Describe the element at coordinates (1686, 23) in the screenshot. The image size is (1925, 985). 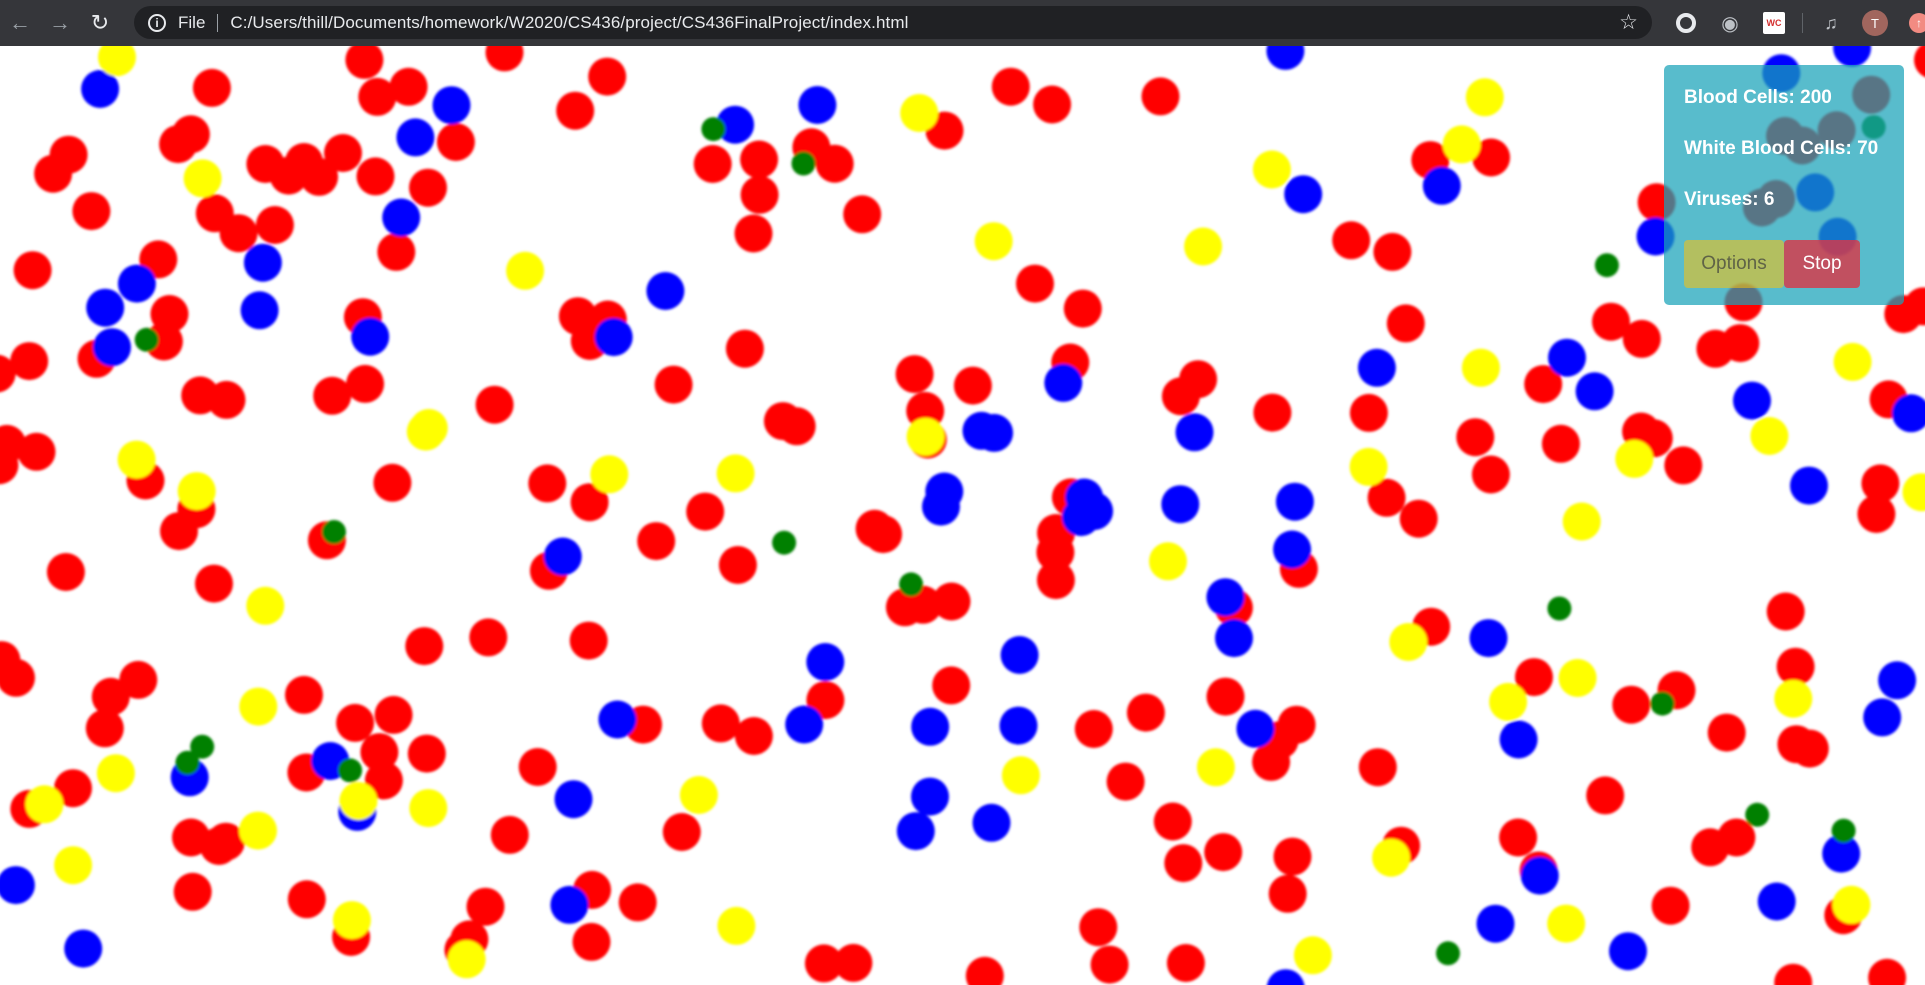
I see `extension-opera-icon` at that location.